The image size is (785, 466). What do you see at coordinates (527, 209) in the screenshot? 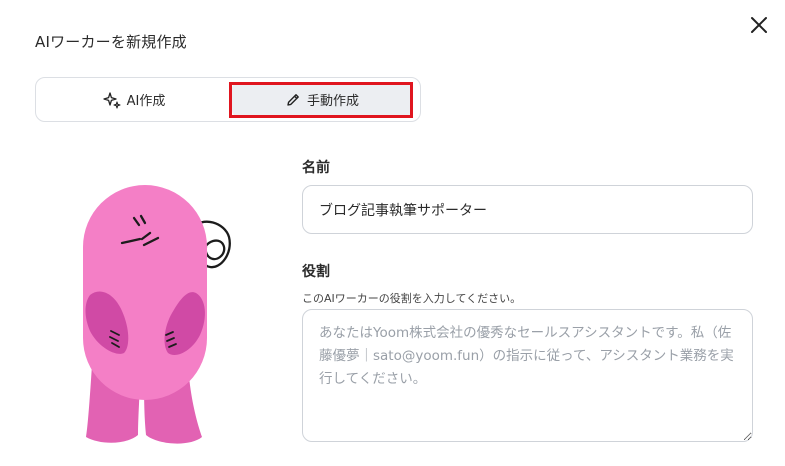
I see `name-input` at bounding box center [527, 209].